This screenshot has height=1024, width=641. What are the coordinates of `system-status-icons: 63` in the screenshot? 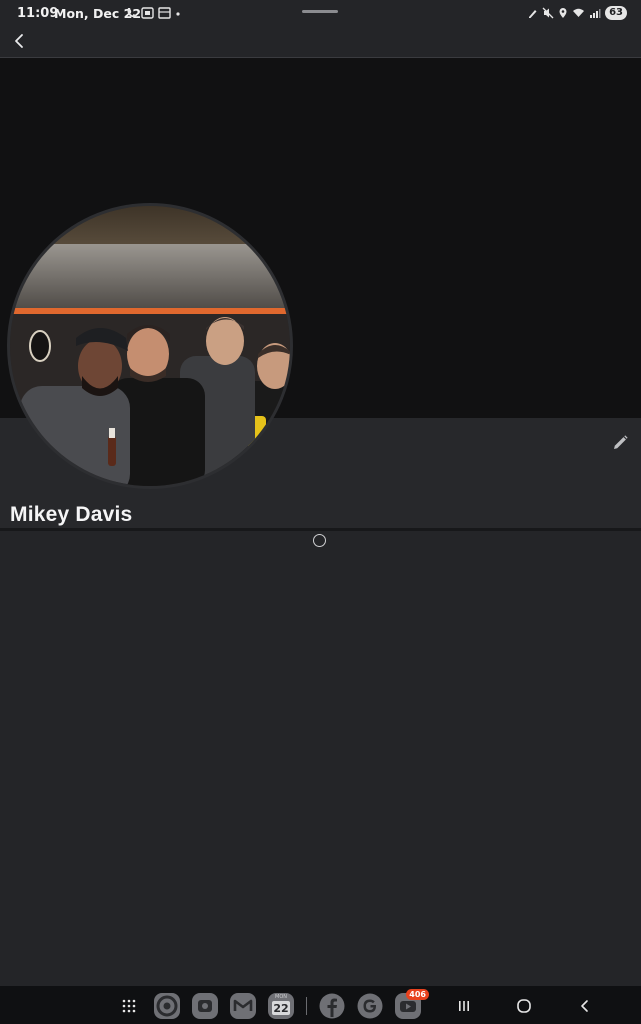 It's located at (577, 13).